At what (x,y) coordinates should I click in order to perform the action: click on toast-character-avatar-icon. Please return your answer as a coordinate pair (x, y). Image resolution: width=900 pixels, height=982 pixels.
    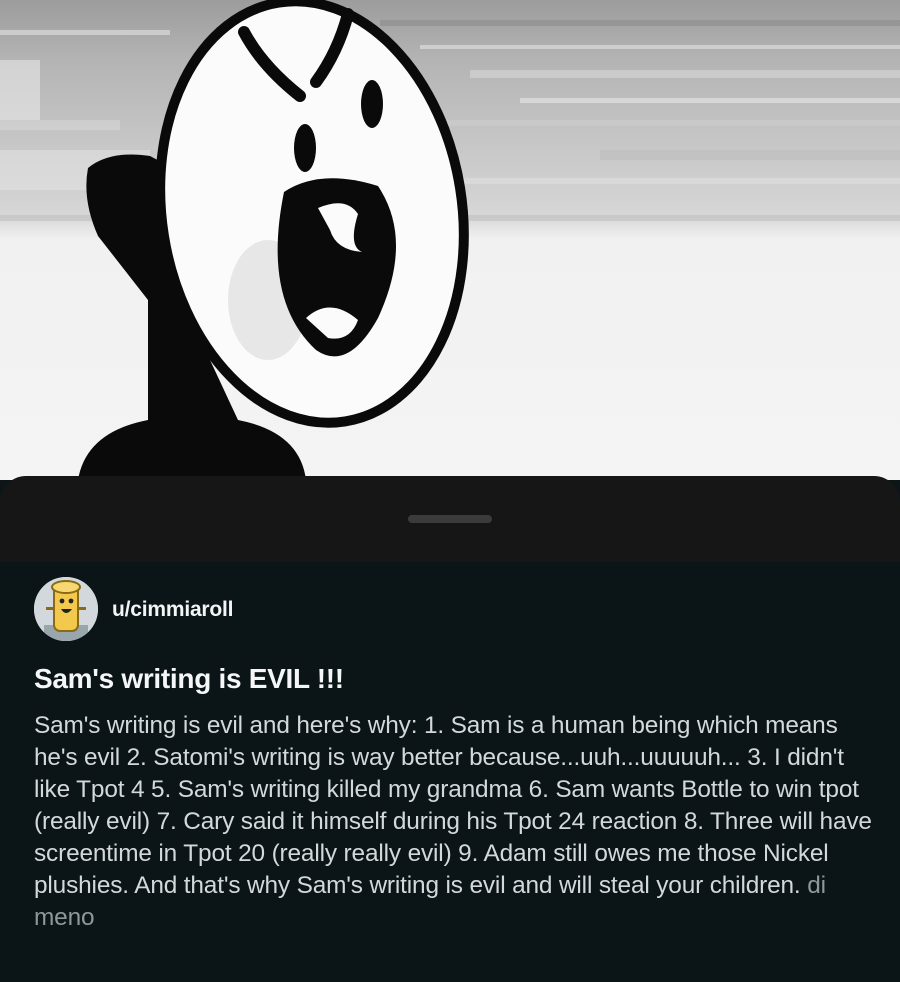
    Looking at the image, I should click on (66, 609).